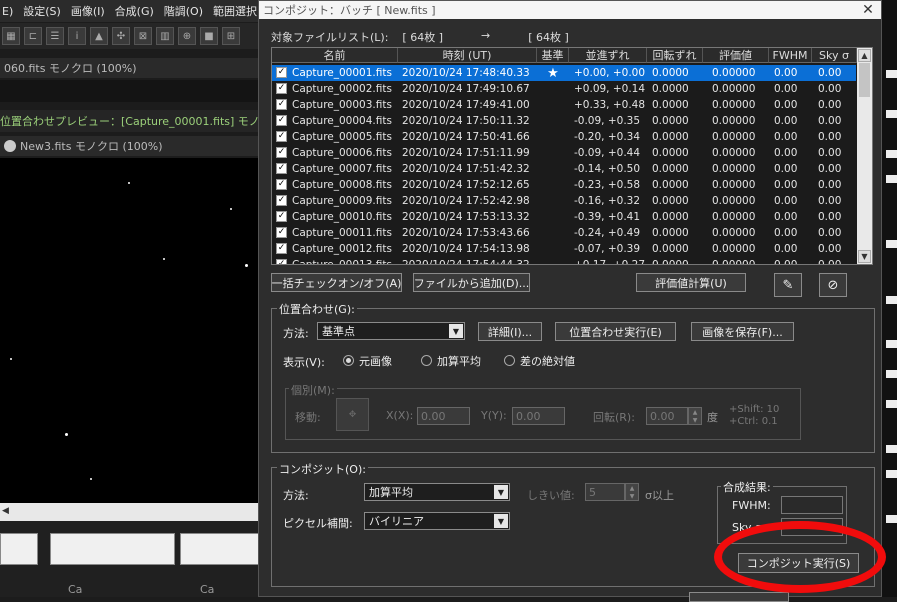  Describe the element at coordinates (868, 10) in the screenshot. I see `close-icon: ✕` at that location.